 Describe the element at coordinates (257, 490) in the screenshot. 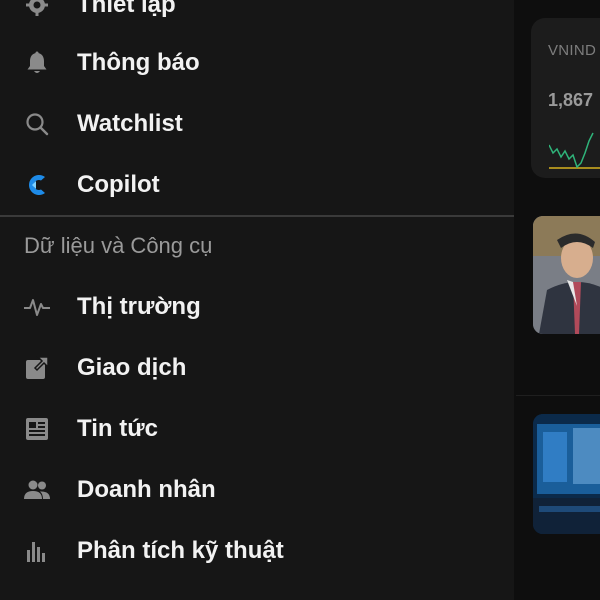

I see `menu-item-entrepreneurs: Doanh nhân` at that location.